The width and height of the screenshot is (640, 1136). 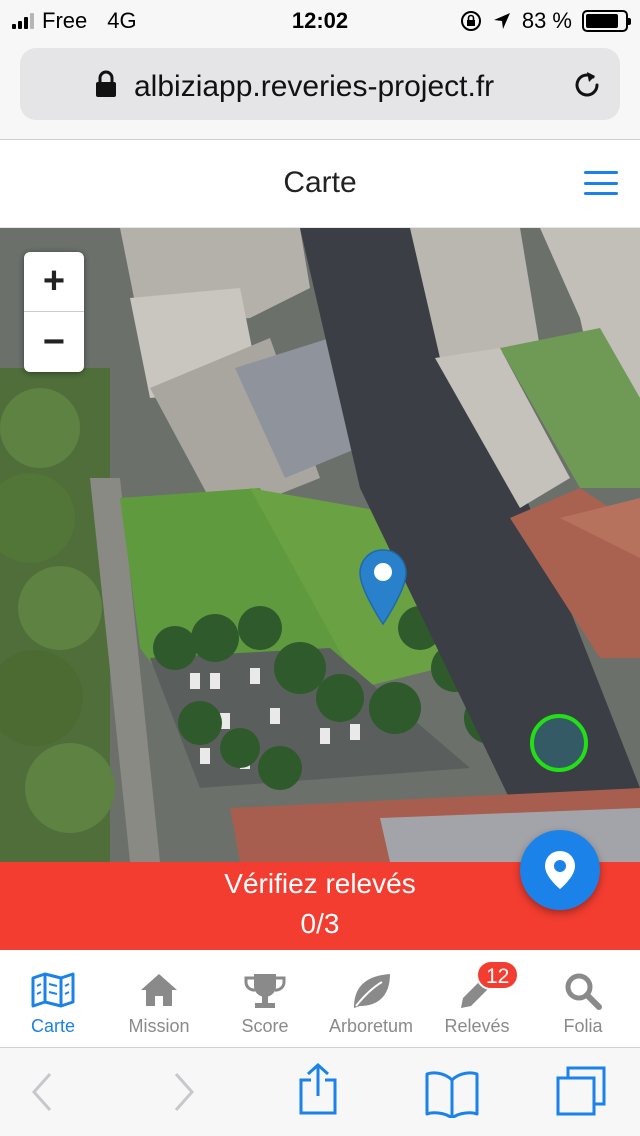 What do you see at coordinates (159, 1026) in the screenshot?
I see `nav-label: Mission` at bounding box center [159, 1026].